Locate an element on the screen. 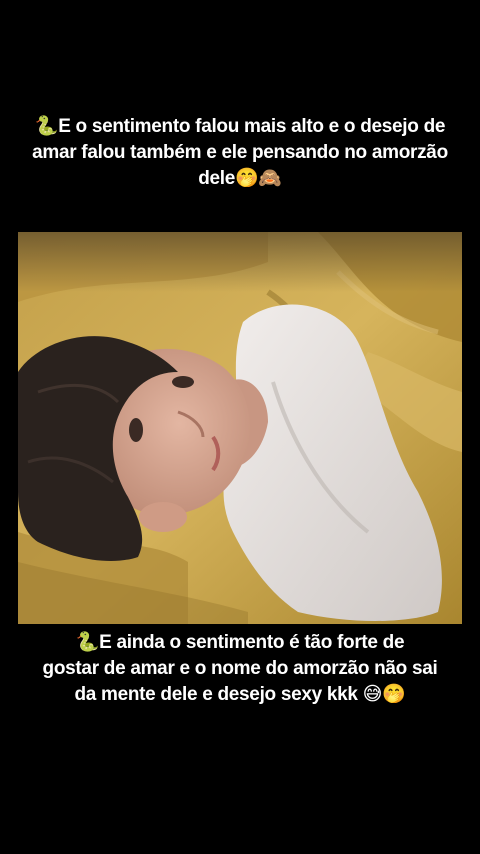  caption-top-line-3: dele🤭🙈 is located at coordinates (240, 178).